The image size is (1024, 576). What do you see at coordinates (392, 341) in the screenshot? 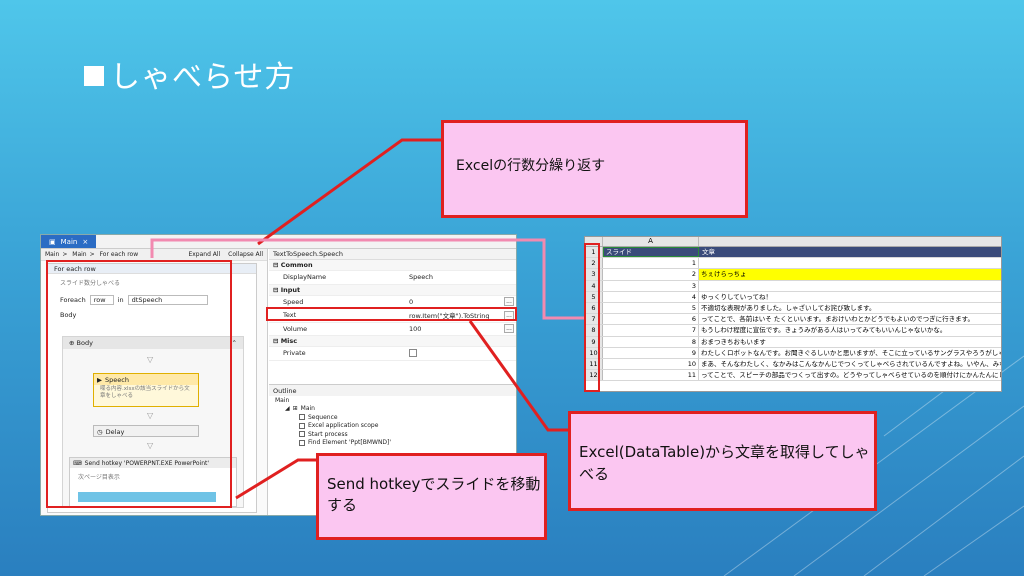
I see `group-misc: ⊟ Misc` at bounding box center [392, 341].